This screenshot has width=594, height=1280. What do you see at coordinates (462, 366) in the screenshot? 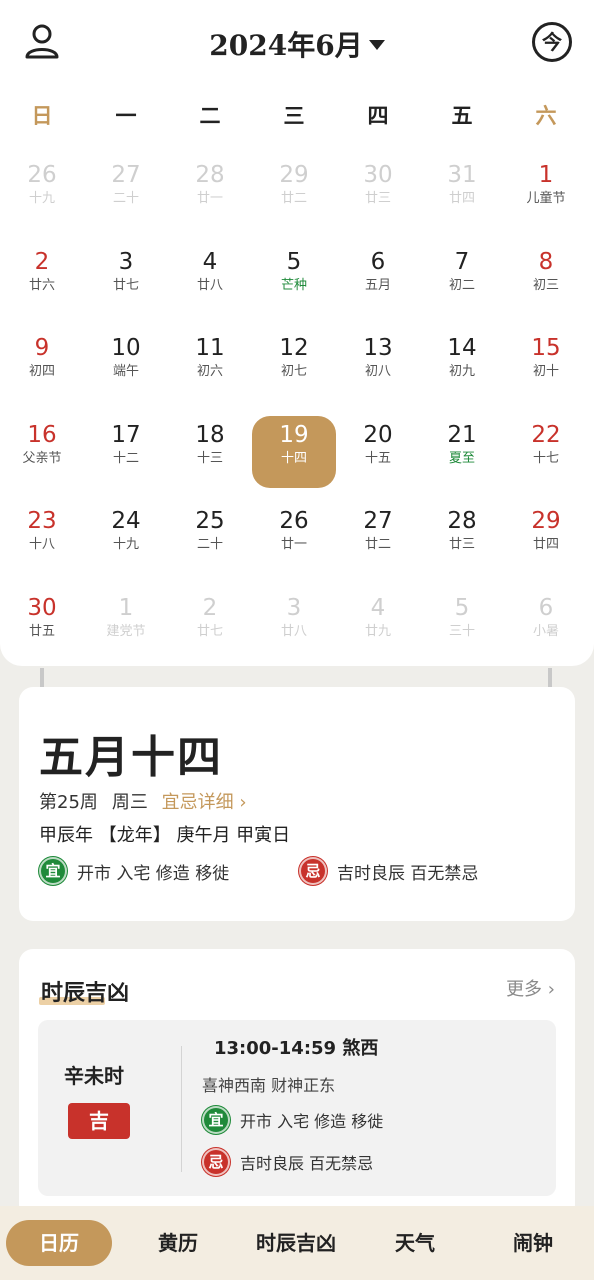
I see `day-cell: 14 初九` at bounding box center [462, 366].